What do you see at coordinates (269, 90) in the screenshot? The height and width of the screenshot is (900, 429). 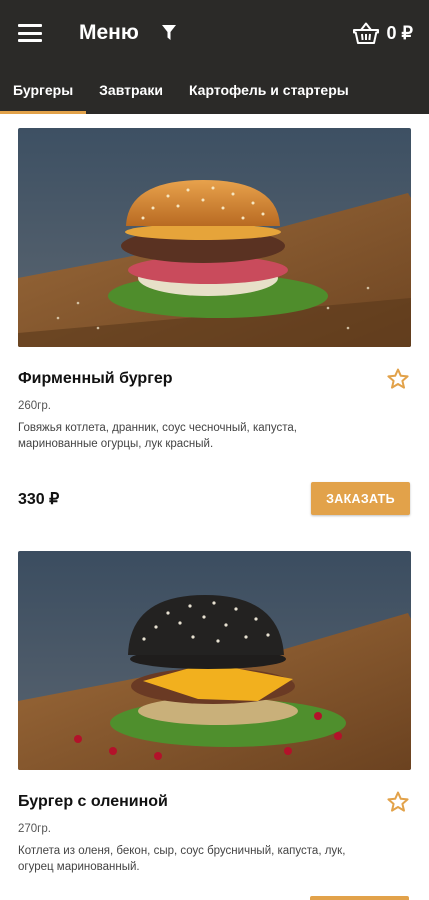 I see `tab-fries-starters: Картофель и стартеры` at bounding box center [269, 90].